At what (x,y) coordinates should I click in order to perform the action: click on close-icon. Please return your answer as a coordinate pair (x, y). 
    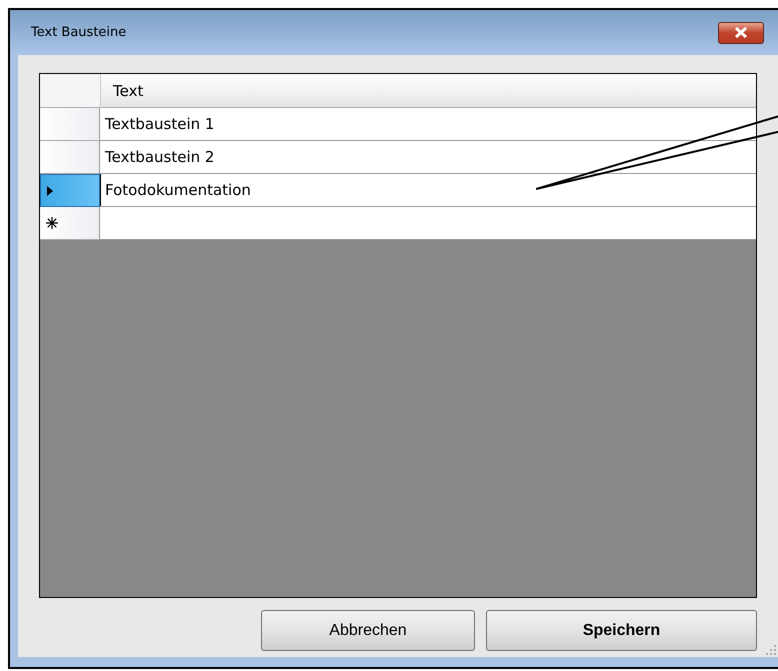
    Looking at the image, I should click on (741, 32).